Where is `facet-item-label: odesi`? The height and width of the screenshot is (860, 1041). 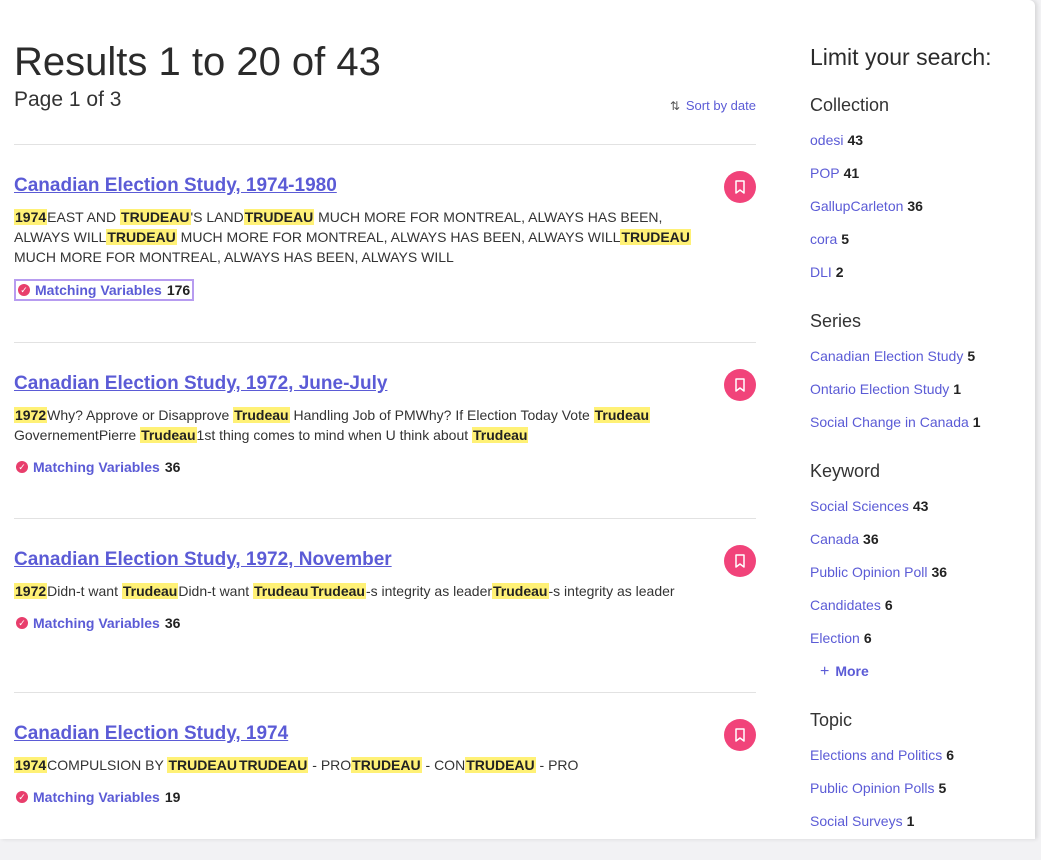
facet-item-label: odesi is located at coordinates (827, 140).